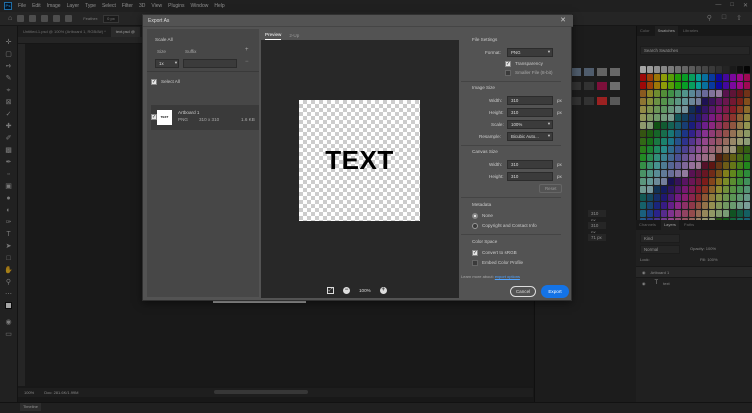  I want to click on preview-text: TEXT, so click(359, 160).